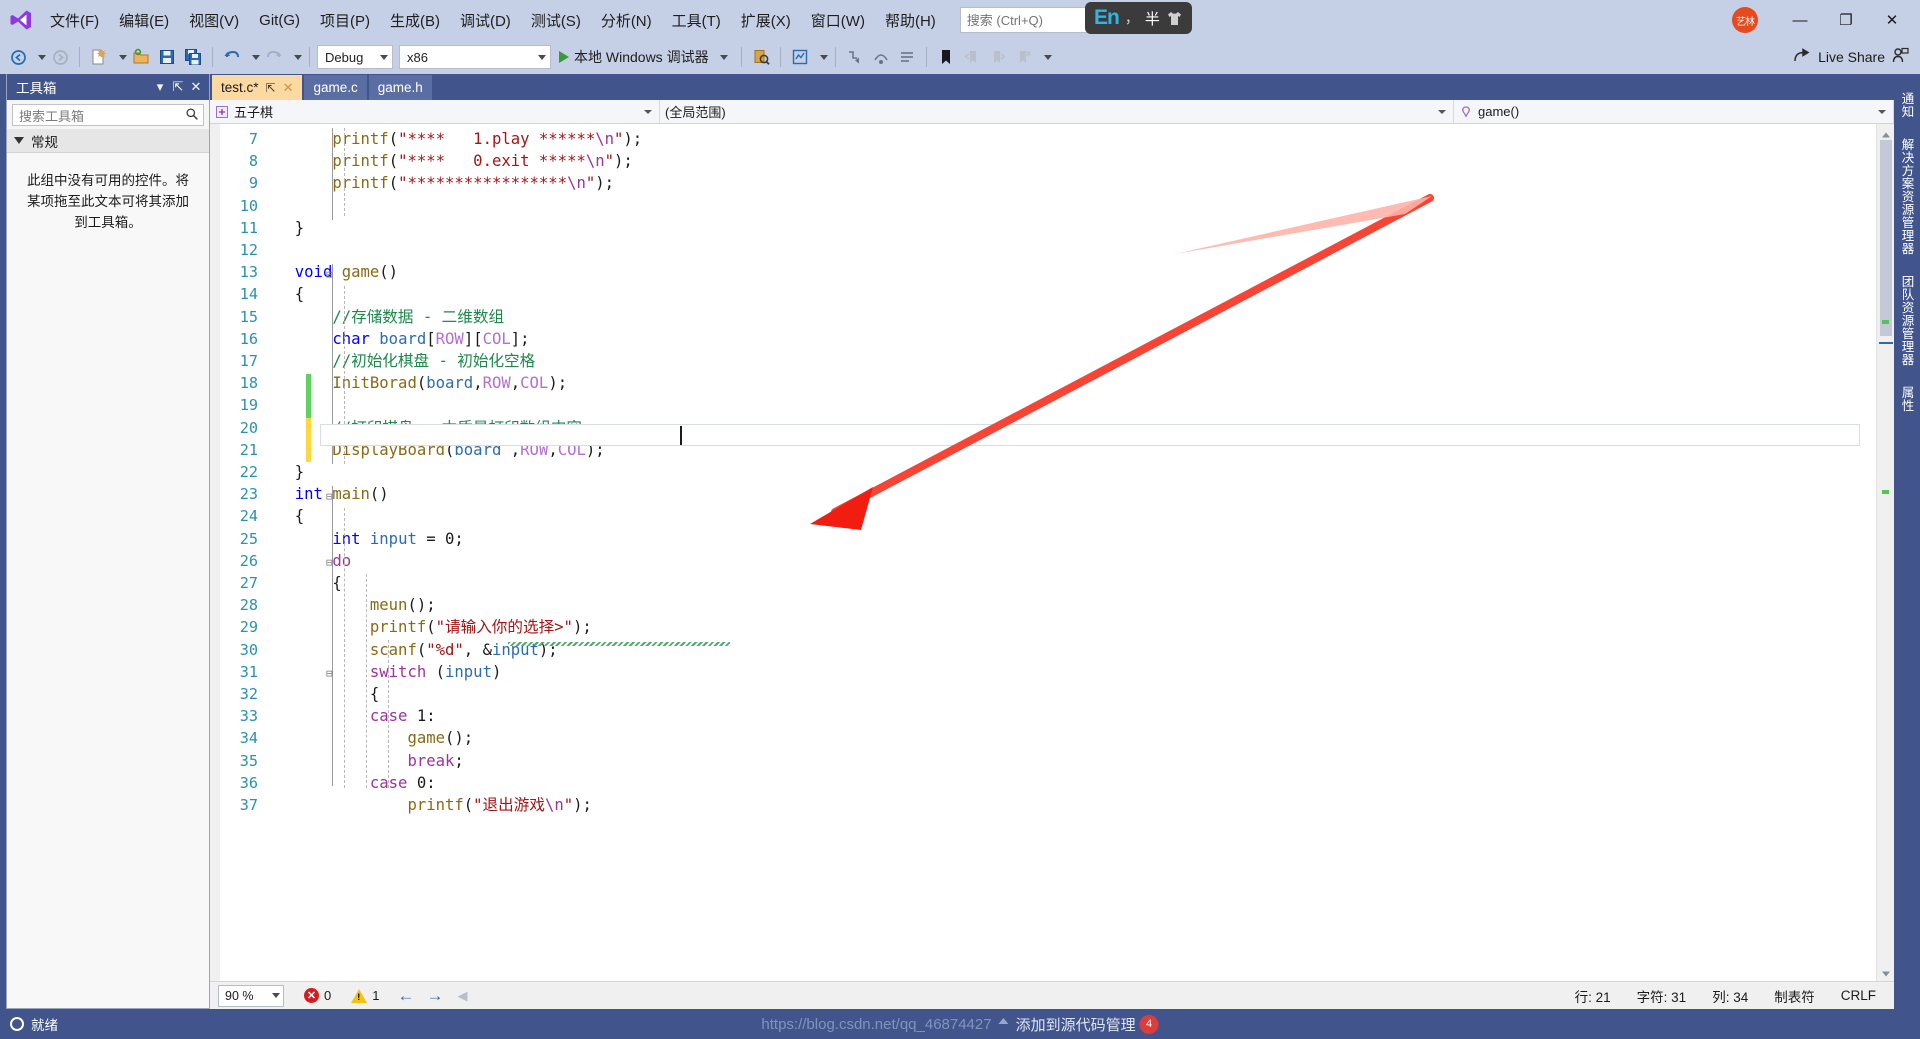 Image resolution: width=1920 pixels, height=1039 pixels. Describe the element at coordinates (355, 57) in the screenshot. I see `solution-configuration-combo: Debug` at that location.